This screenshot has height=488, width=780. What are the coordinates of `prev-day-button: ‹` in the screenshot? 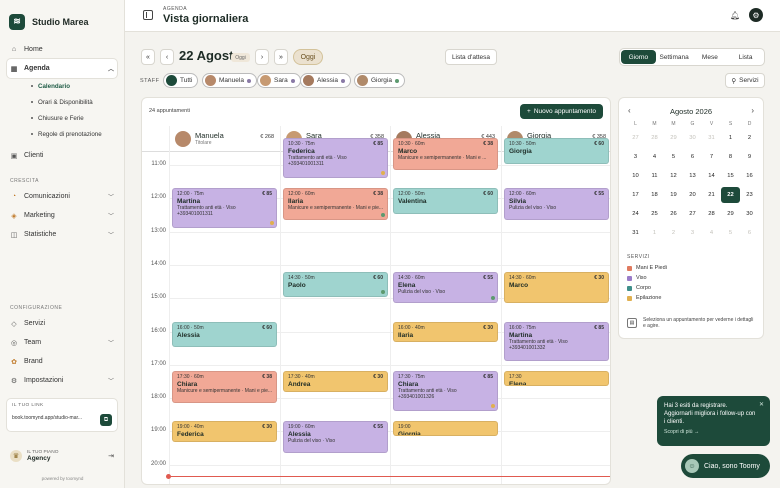 It's located at (167, 57).